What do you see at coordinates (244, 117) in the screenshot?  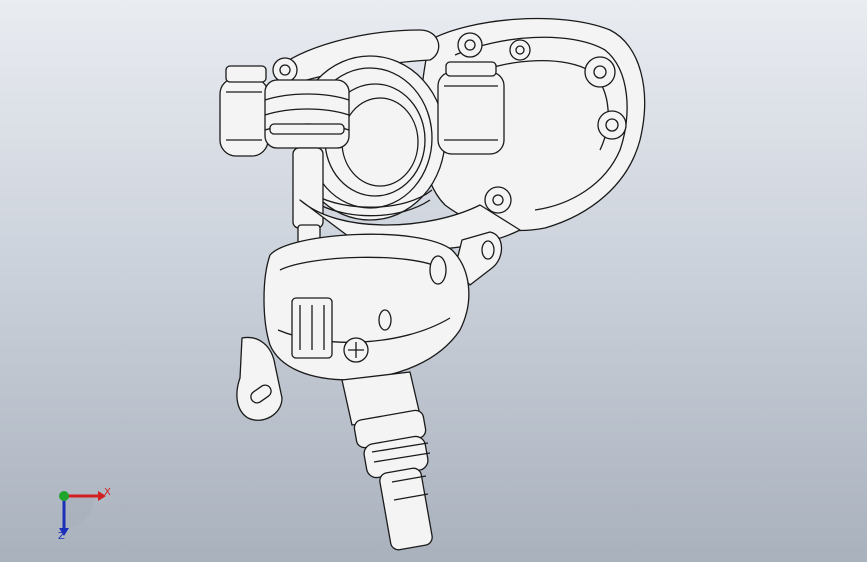 I see `motor-cap-left` at bounding box center [244, 117].